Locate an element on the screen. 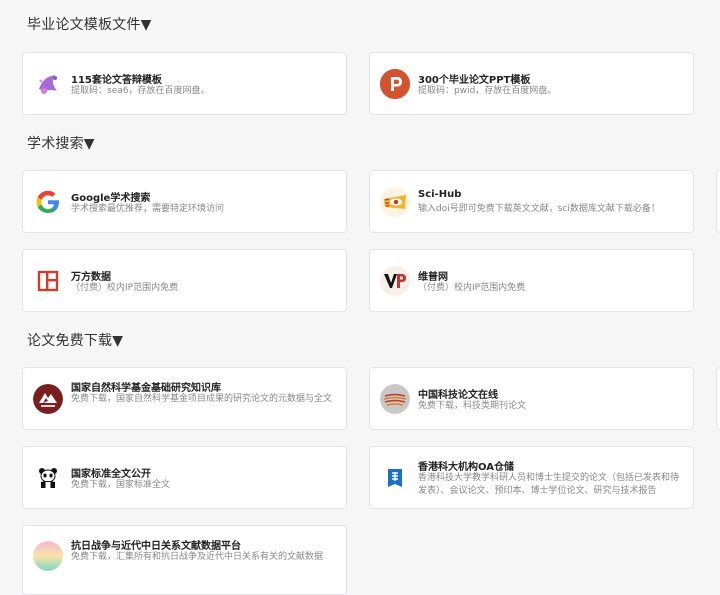 The image size is (720, 595). card-title: 国家自然科学基金基础研究知识库 is located at coordinates (146, 388).